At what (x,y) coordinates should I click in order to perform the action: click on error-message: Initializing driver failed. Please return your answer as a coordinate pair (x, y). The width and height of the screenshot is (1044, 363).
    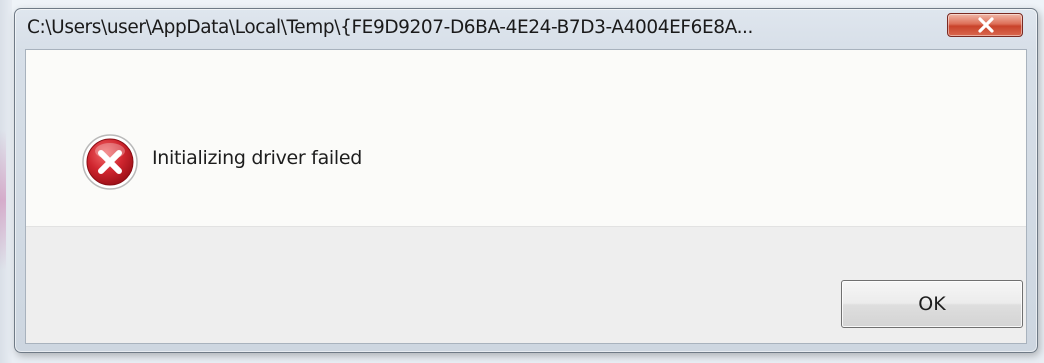
    Looking at the image, I should click on (257, 158).